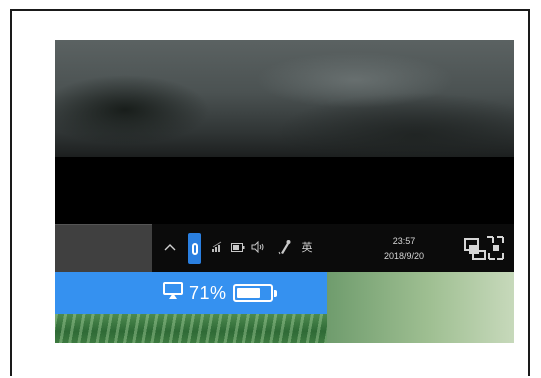 This screenshot has height=378, width=541. What do you see at coordinates (103, 248) in the screenshot?
I see `taskbar-window-button` at bounding box center [103, 248].